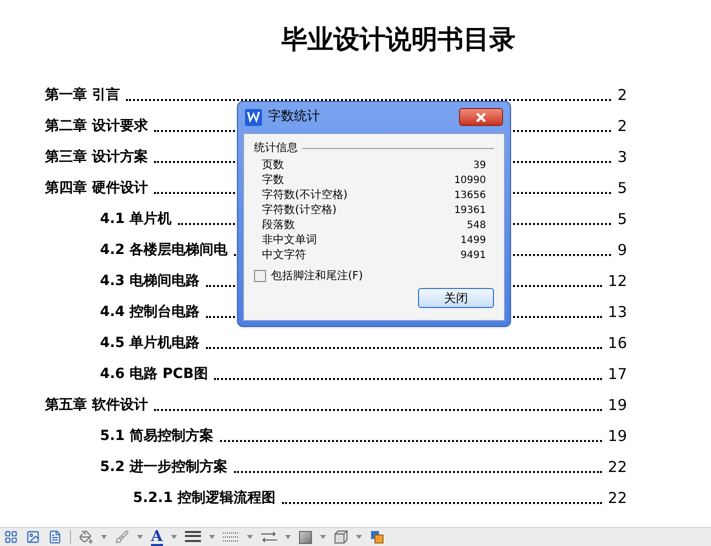 The height and width of the screenshot is (546, 711). What do you see at coordinates (55, 537) in the screenshot?
I see `text-box-icon` at bounding box center [55, 537].